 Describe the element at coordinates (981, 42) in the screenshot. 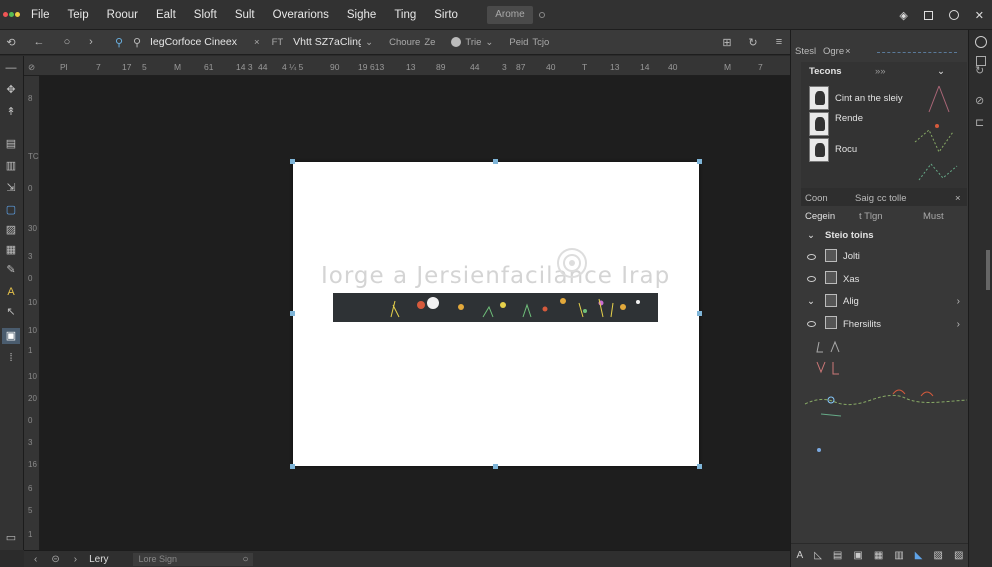

I see `info-icon` at that location.